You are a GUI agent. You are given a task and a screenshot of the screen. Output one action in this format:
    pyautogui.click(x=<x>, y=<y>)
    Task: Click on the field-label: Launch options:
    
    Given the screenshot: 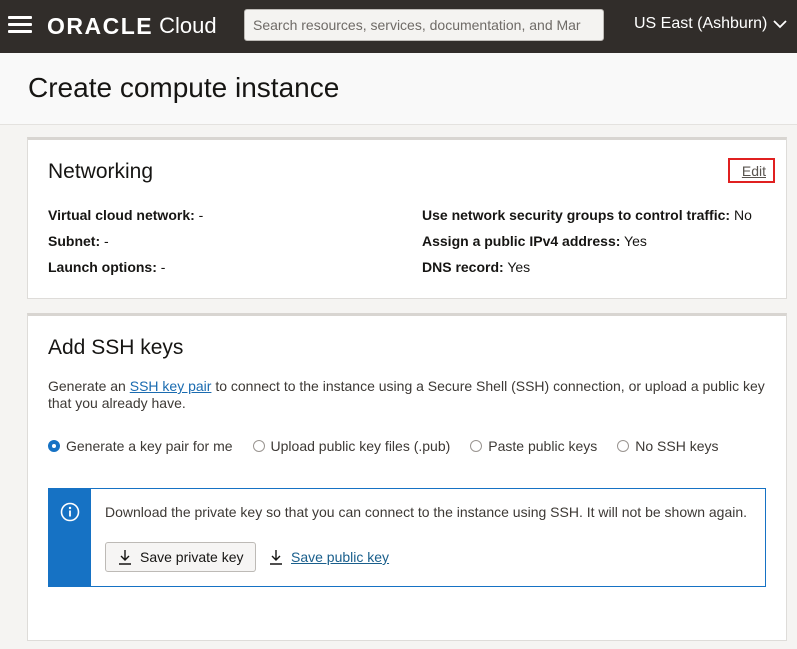 What is the action you would take?
    pyautogui.click(x=102, y=267)
    